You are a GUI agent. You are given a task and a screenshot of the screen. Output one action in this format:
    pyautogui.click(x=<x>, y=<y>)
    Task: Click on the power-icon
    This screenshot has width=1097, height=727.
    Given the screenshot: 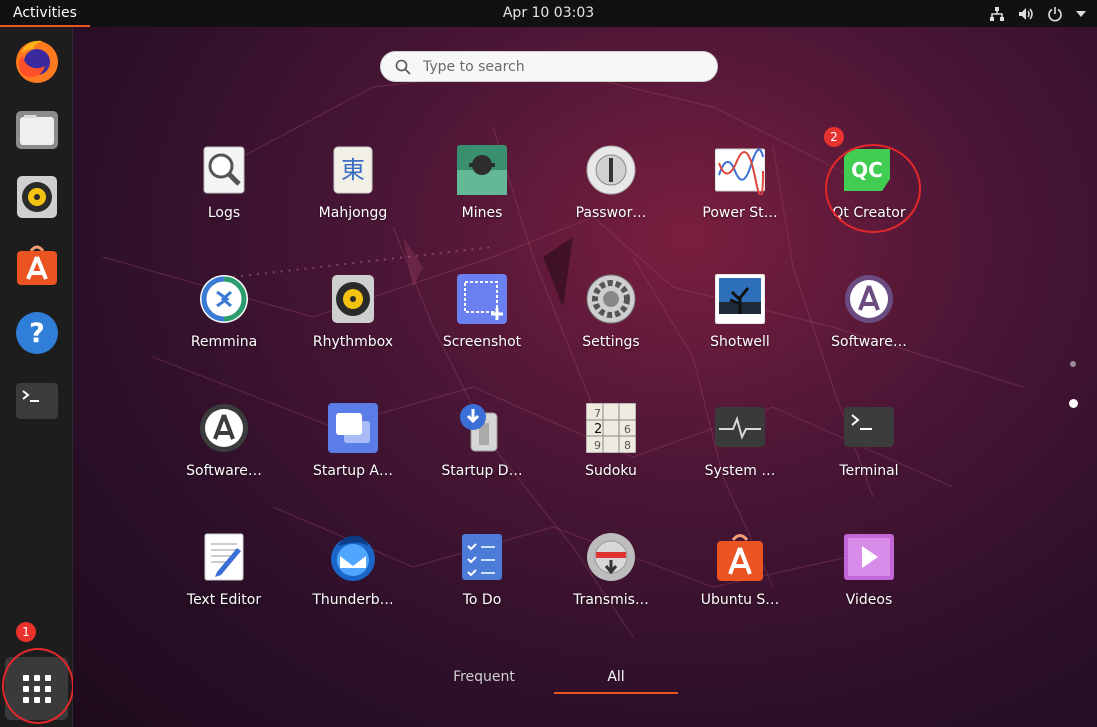 What is the action you would take?
    pyautogui.click(x=1055, y=14)
    